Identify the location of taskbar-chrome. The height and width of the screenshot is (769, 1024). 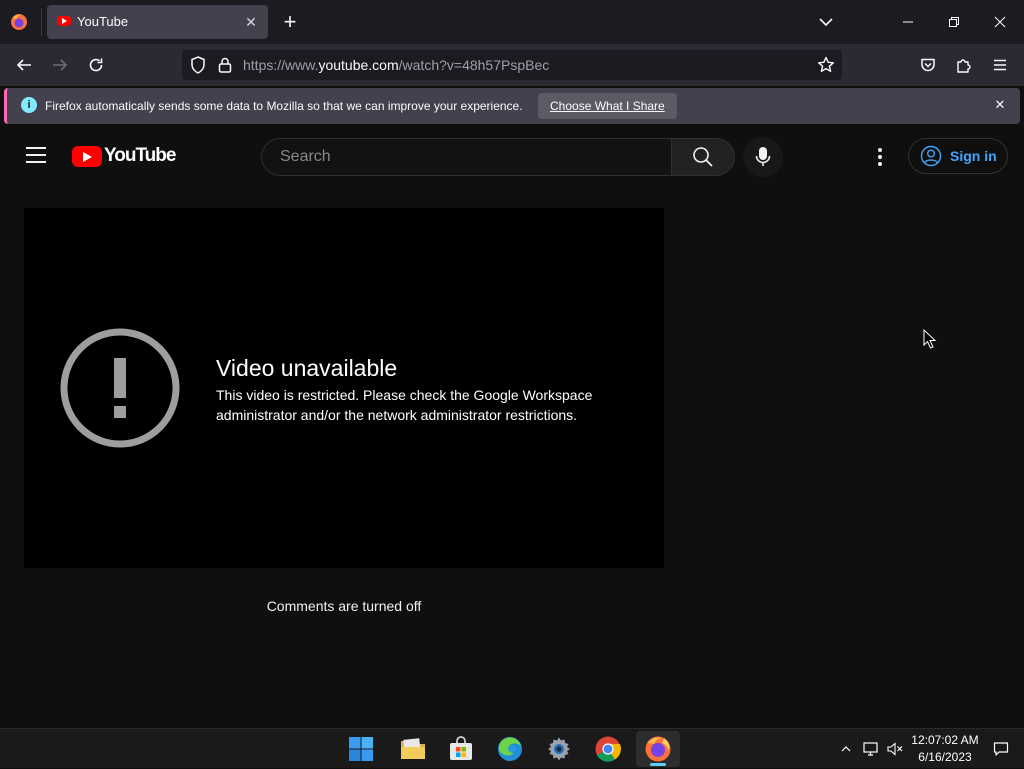
(608, 749).